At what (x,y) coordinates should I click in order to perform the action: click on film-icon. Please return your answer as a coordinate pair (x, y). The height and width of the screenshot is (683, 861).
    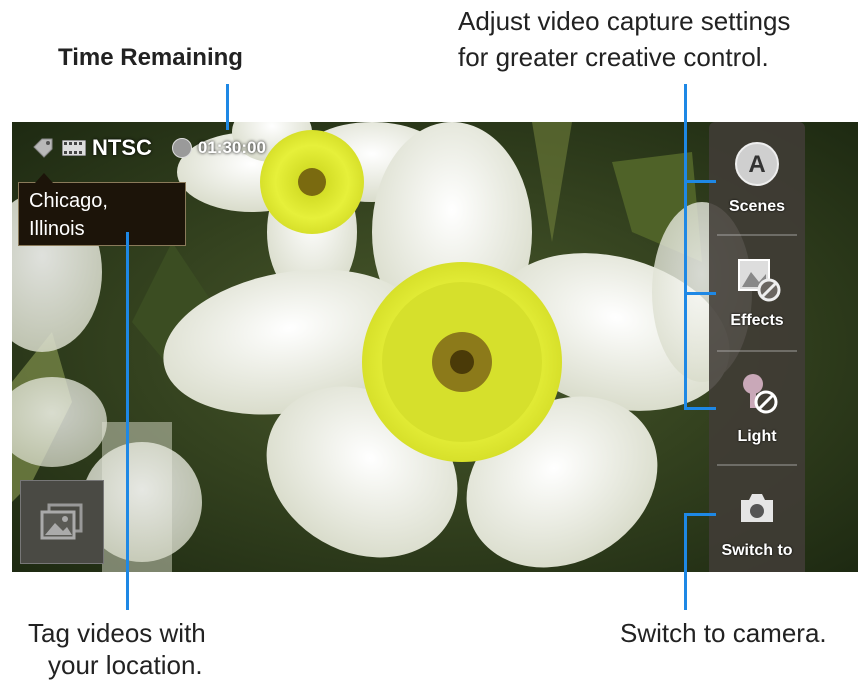
    Looking at the image, I should click on (74, 148).